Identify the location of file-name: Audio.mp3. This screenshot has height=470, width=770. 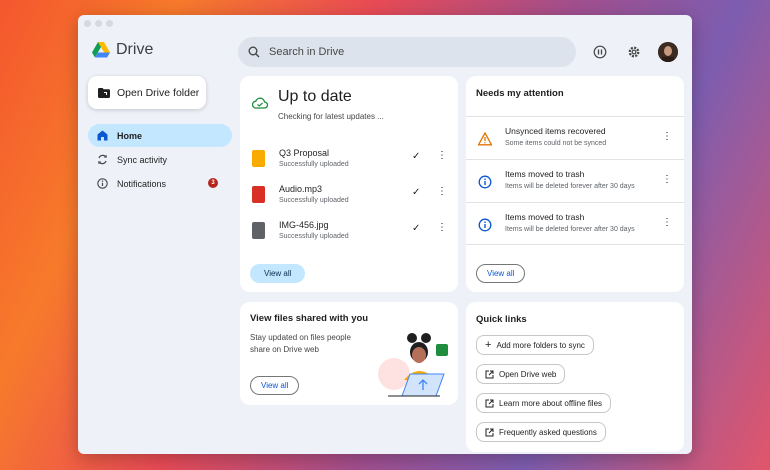
(301, 189).